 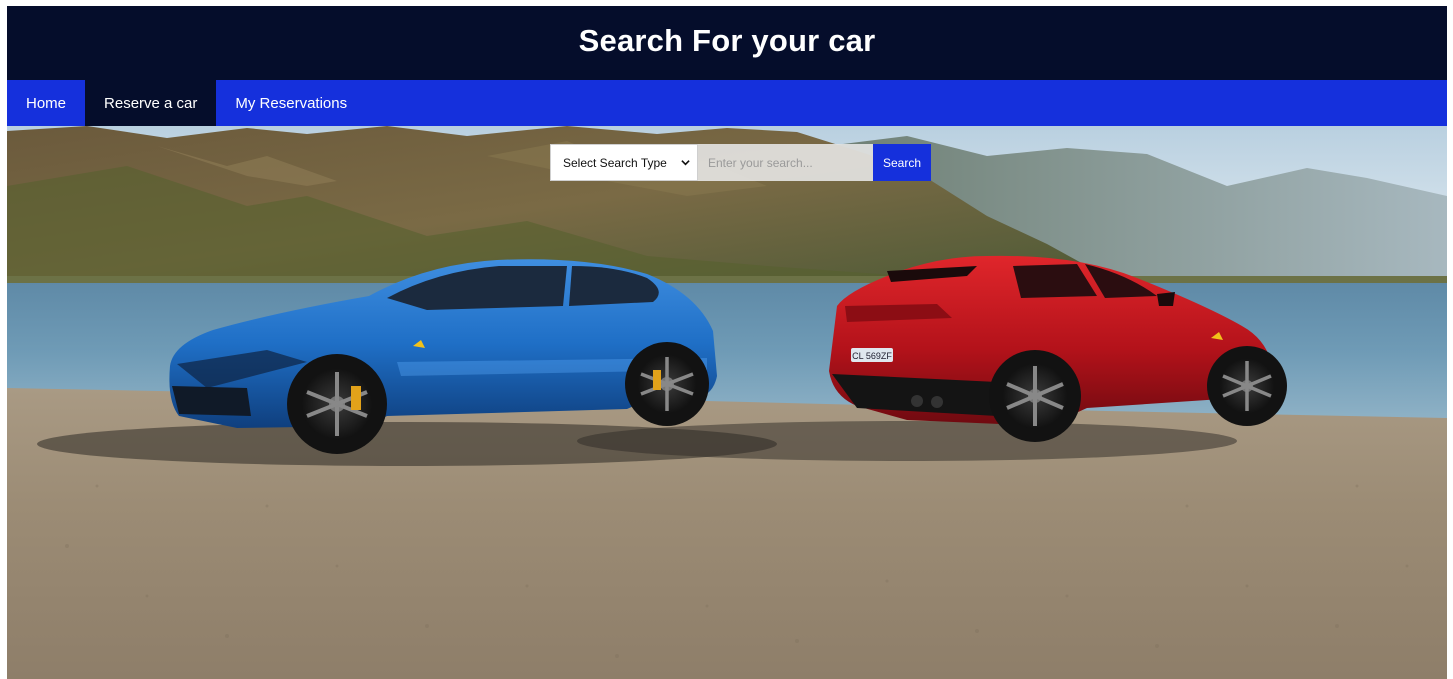 What do you see at coordinates (727, 40) in the screenshot?
I see `page-title: Search For your car` at bounding box center [727, 40].